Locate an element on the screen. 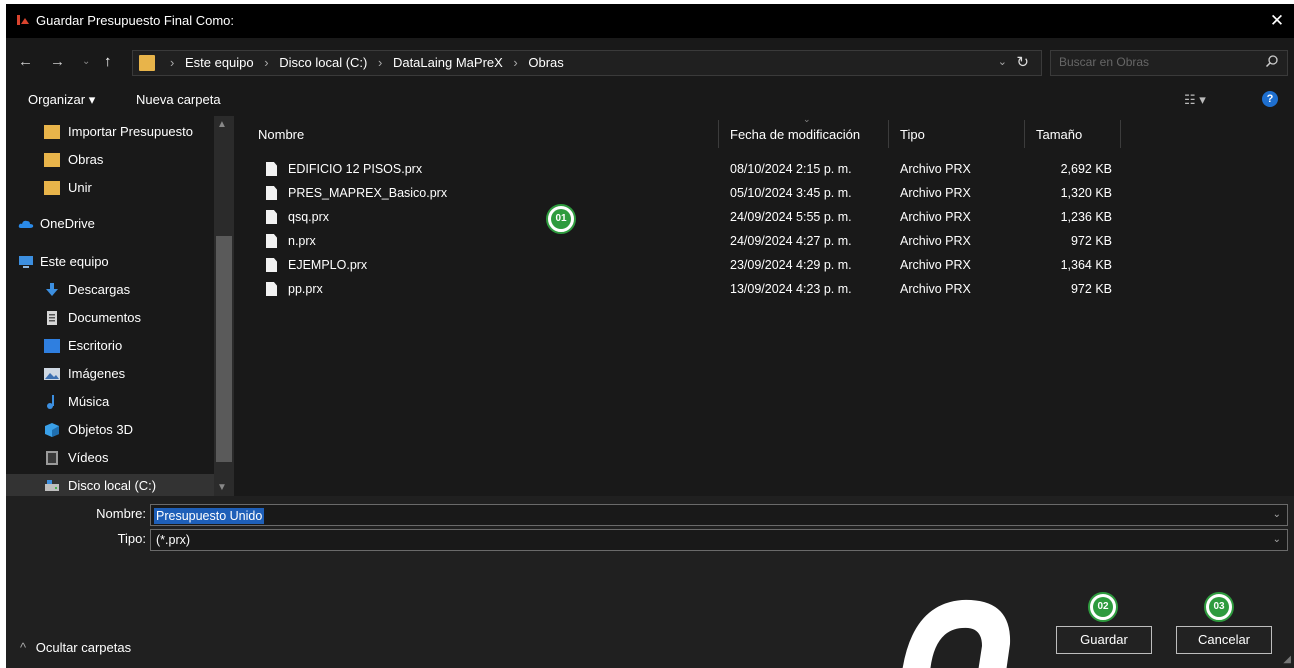 The height and width of the screenshot is (668, 1294). breadcrumb-item: Disco local (C:) is located at coordinates (323, 62).